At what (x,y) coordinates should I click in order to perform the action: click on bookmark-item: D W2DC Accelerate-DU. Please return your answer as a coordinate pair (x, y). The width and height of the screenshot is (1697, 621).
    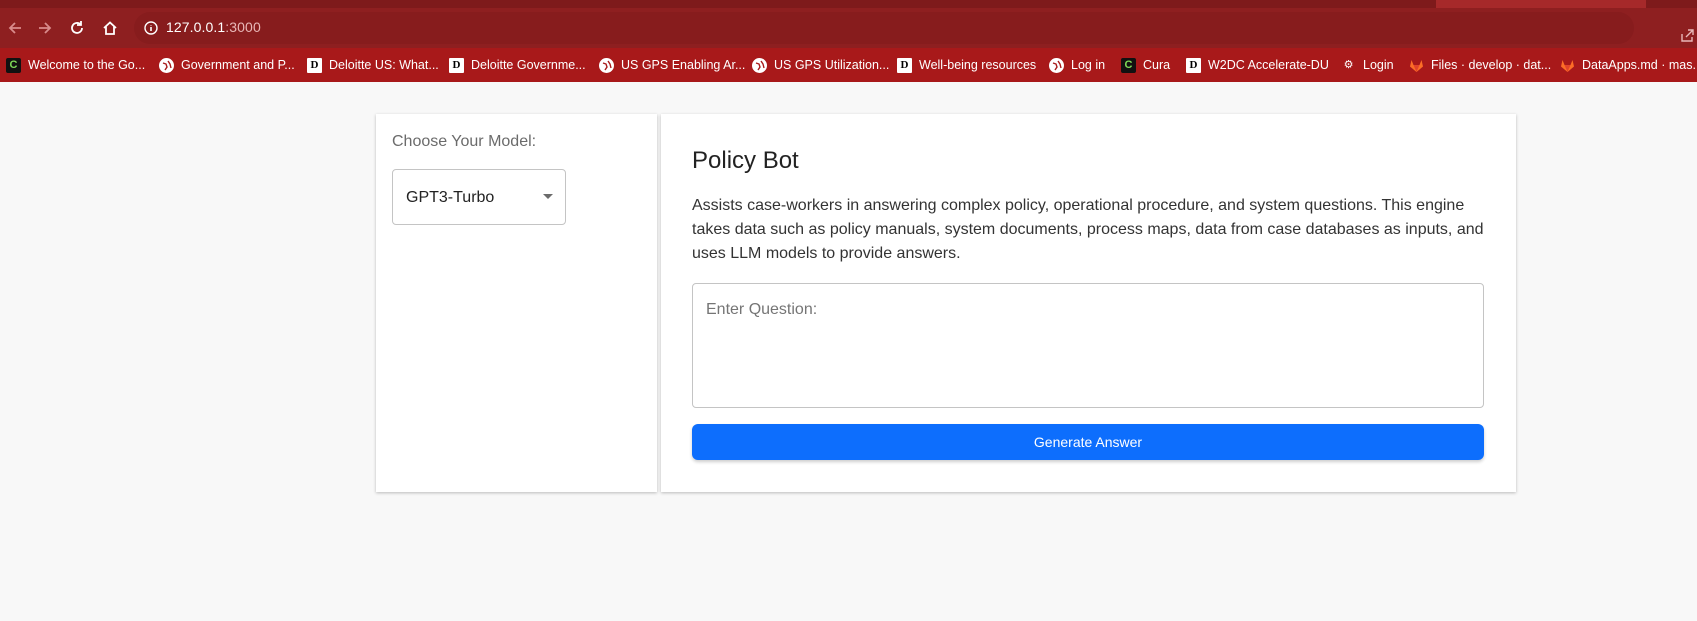
    Looking at the image, I should click on (1257, 65).